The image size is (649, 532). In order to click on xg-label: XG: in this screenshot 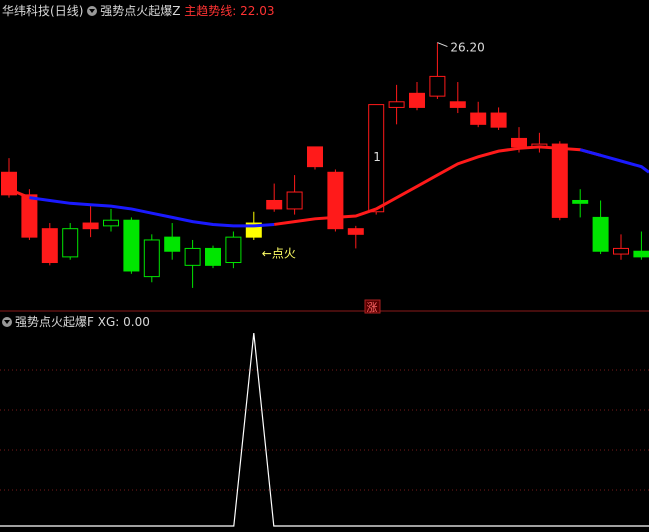, I will do `click(108, 322)`.